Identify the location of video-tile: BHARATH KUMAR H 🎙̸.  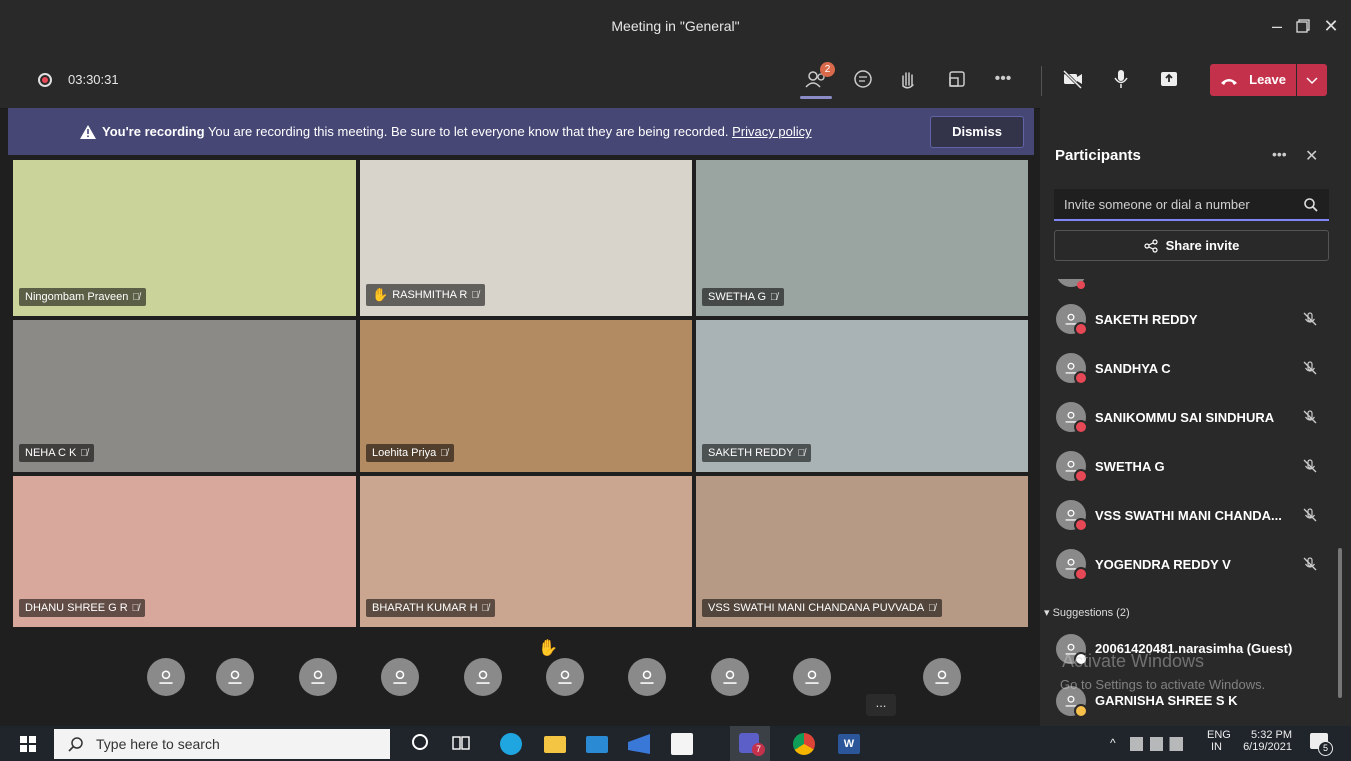
(526, 551).